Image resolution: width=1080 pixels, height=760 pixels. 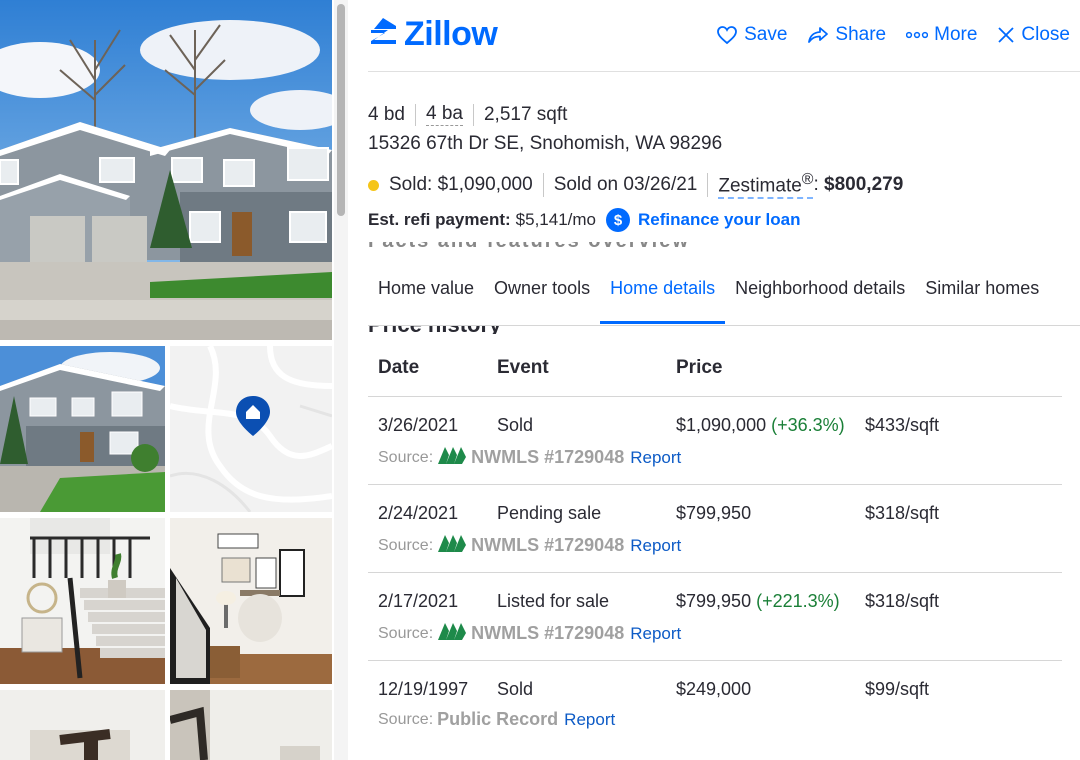 I want to click on row-price-cell: $799,950 (+221.3%), so click(x=758, y=601).